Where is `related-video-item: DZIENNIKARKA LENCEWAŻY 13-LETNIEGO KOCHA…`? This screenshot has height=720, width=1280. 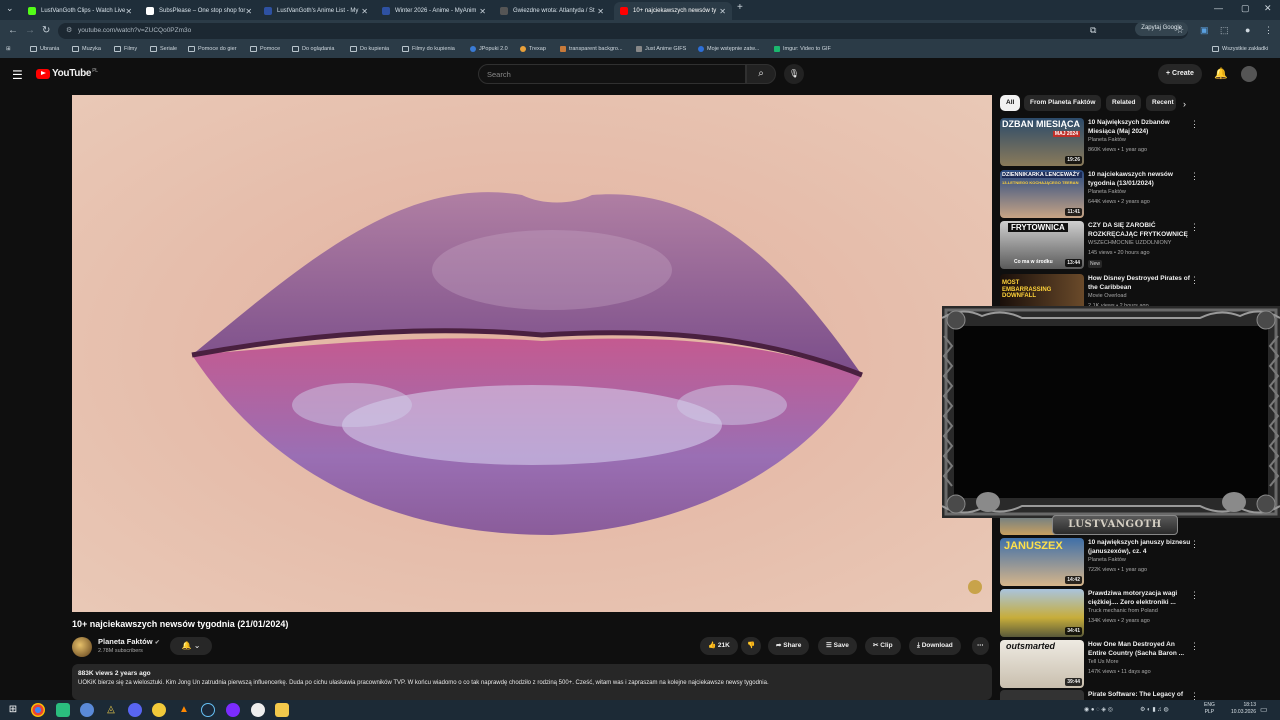 related-video-item: DZIENNIKARKA LENCEWAŻY 13-LETNIEGO KOCHA… is located at coordinates (1102, 194).